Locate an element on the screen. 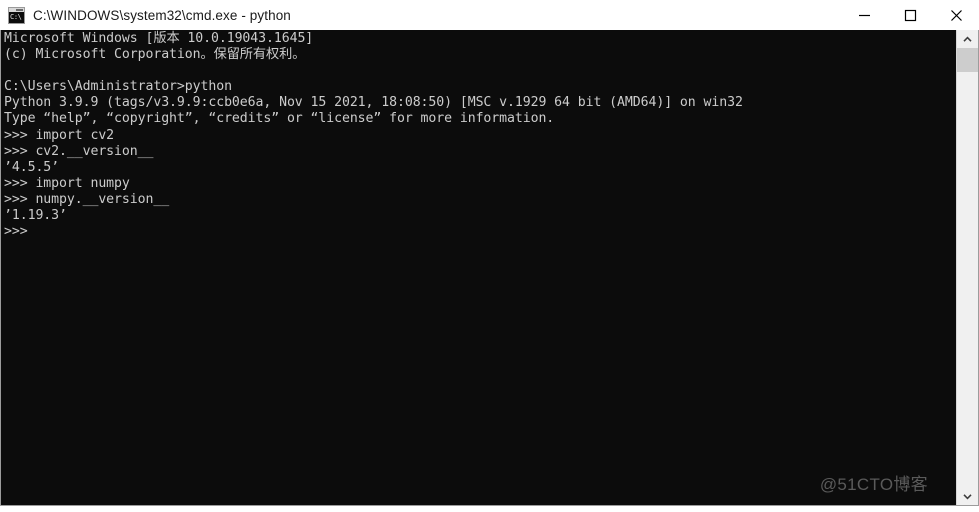 The width and height of the screenshot is (979, 512). scroll-up-icon is located at coordinates (967, 38).